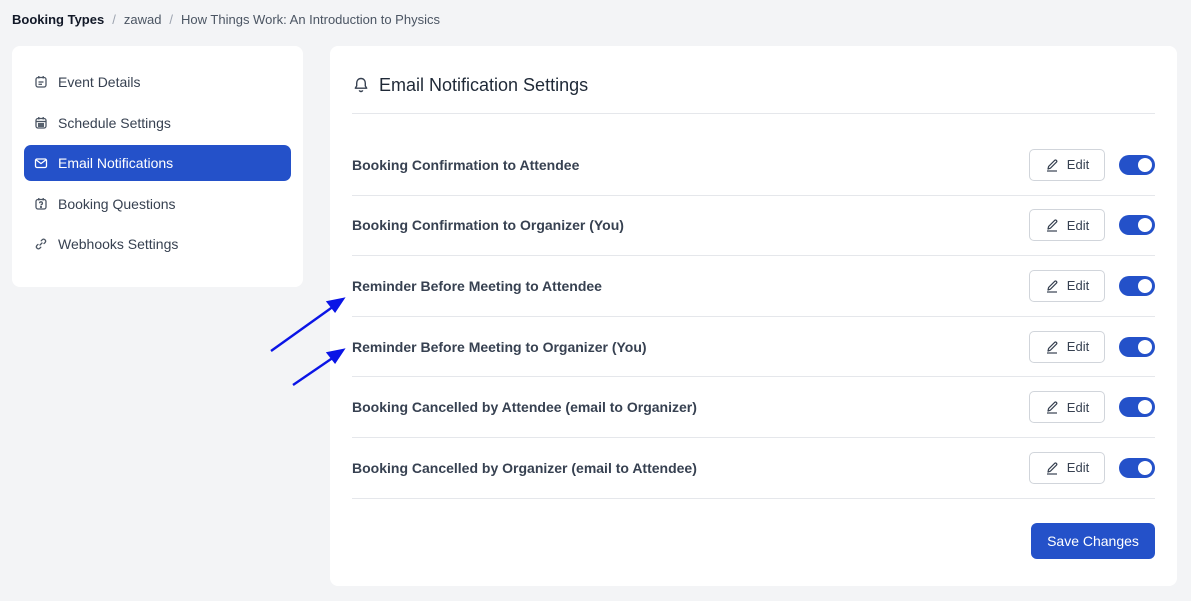  I want to click on sidebar-item-label: Event Details, so click(99, 82).